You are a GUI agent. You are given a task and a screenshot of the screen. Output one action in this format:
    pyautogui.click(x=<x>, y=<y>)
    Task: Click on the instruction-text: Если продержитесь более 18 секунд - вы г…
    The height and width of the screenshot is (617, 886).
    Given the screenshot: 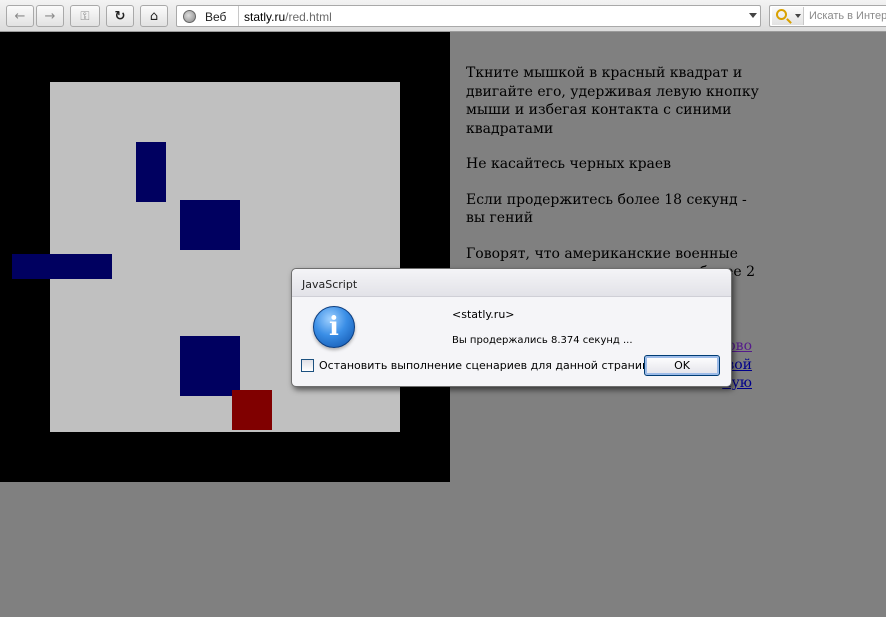 What is the action you would take?
    pyautogui.click(x=606, y=209)
    